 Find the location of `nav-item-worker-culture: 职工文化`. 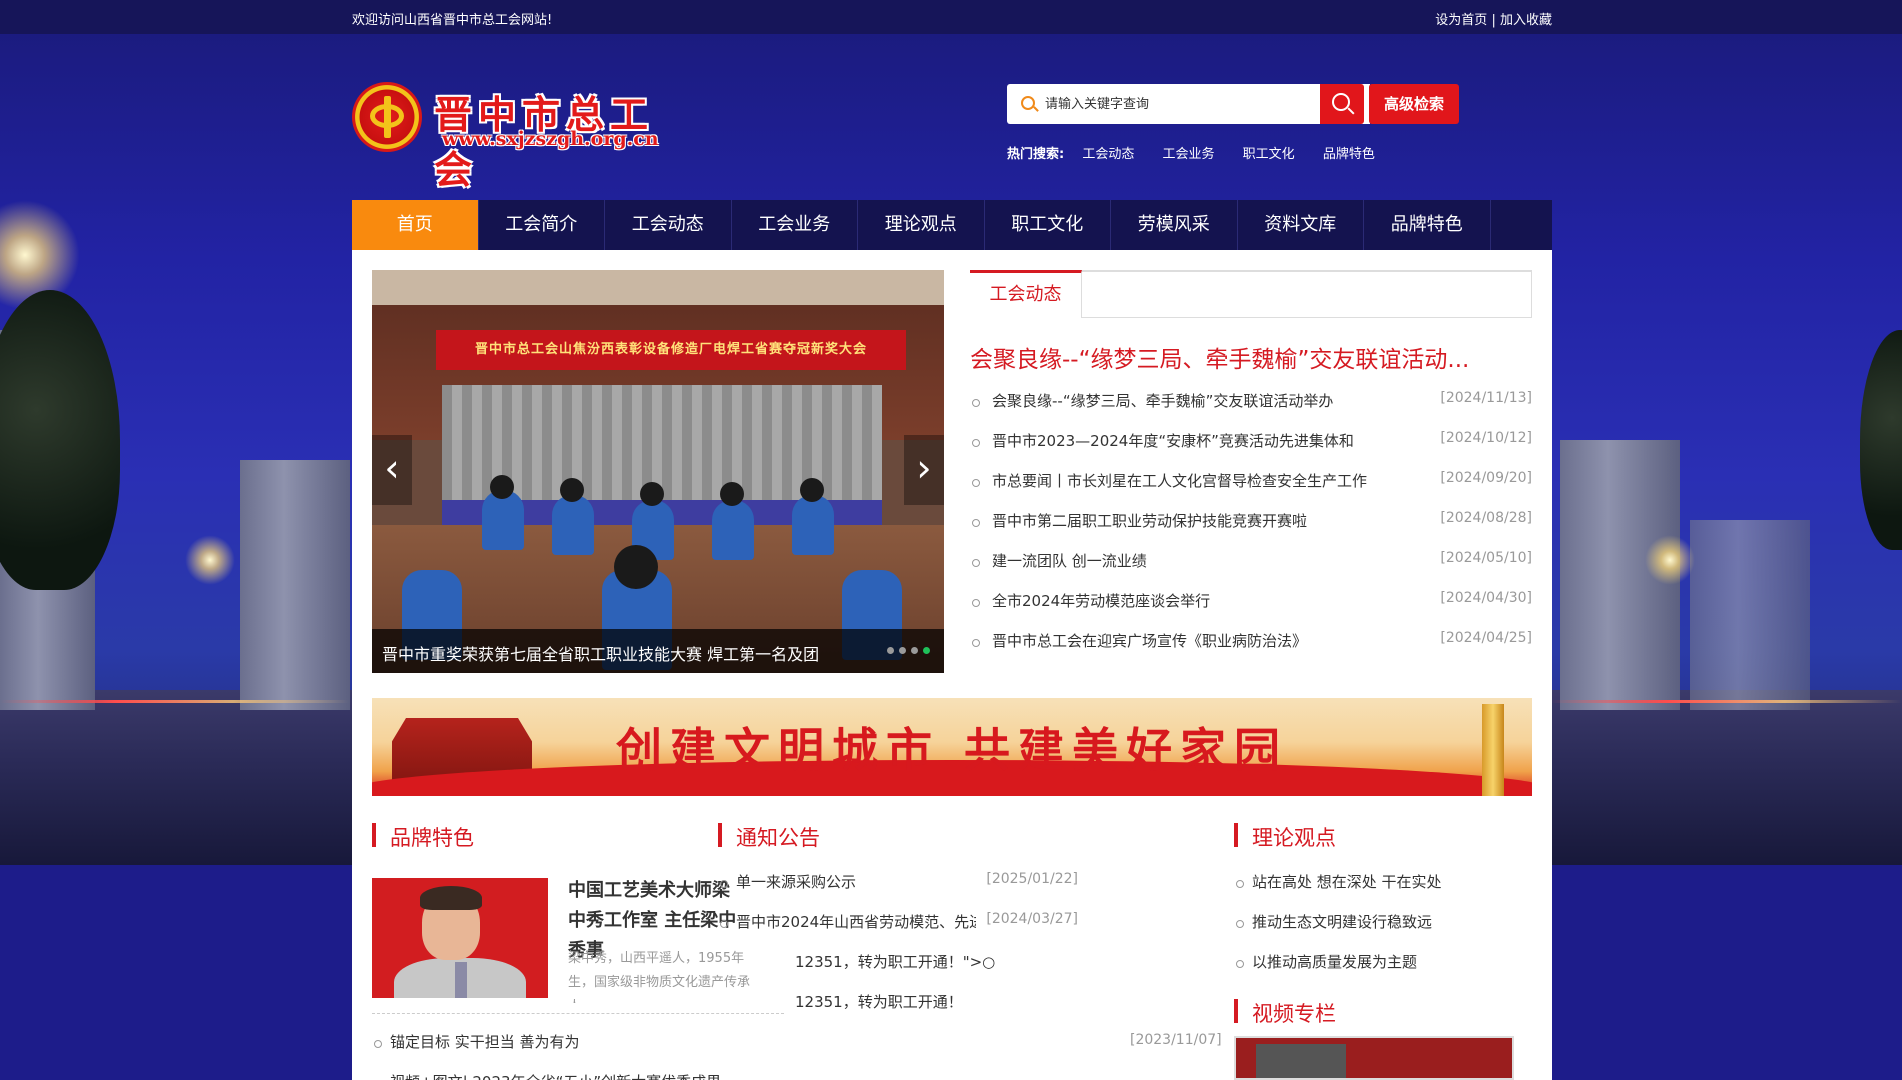

nav-item-worker-culture: 职工文化 is located at coordinates (1048, 225).